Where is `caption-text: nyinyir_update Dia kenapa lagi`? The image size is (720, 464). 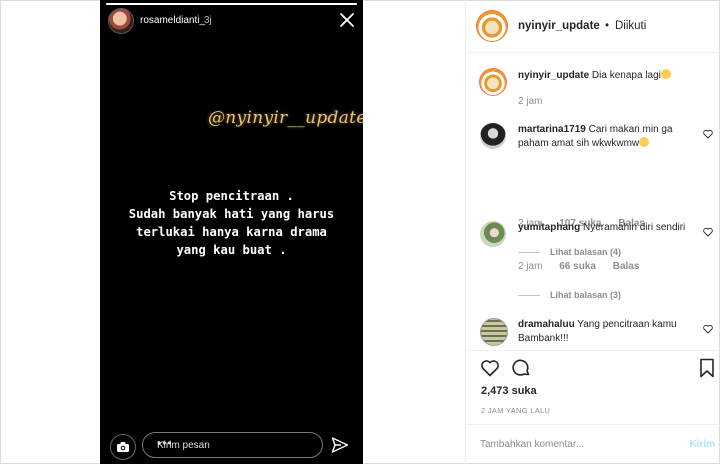
caption-text: nyinyir_update Dia kenapa lagi is located at coordinates (606, 76).